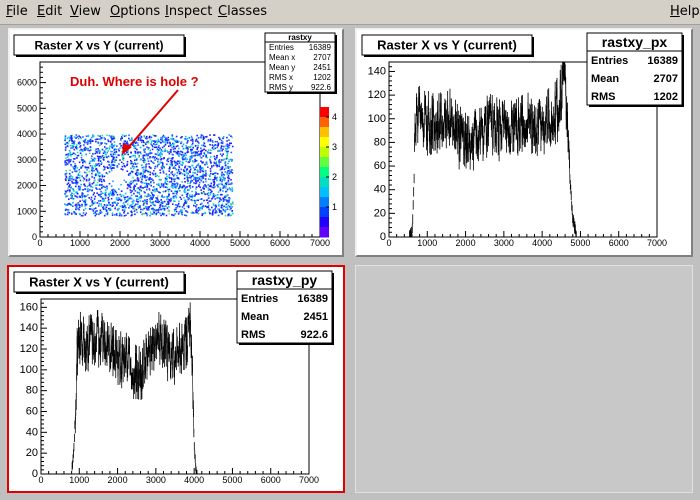 This screenshot has height=500, width=700. What do you see at coordinates (188, 11) in the screenshot?
I see `menu-inspect: Inspect` at bounding box center [188, 11].